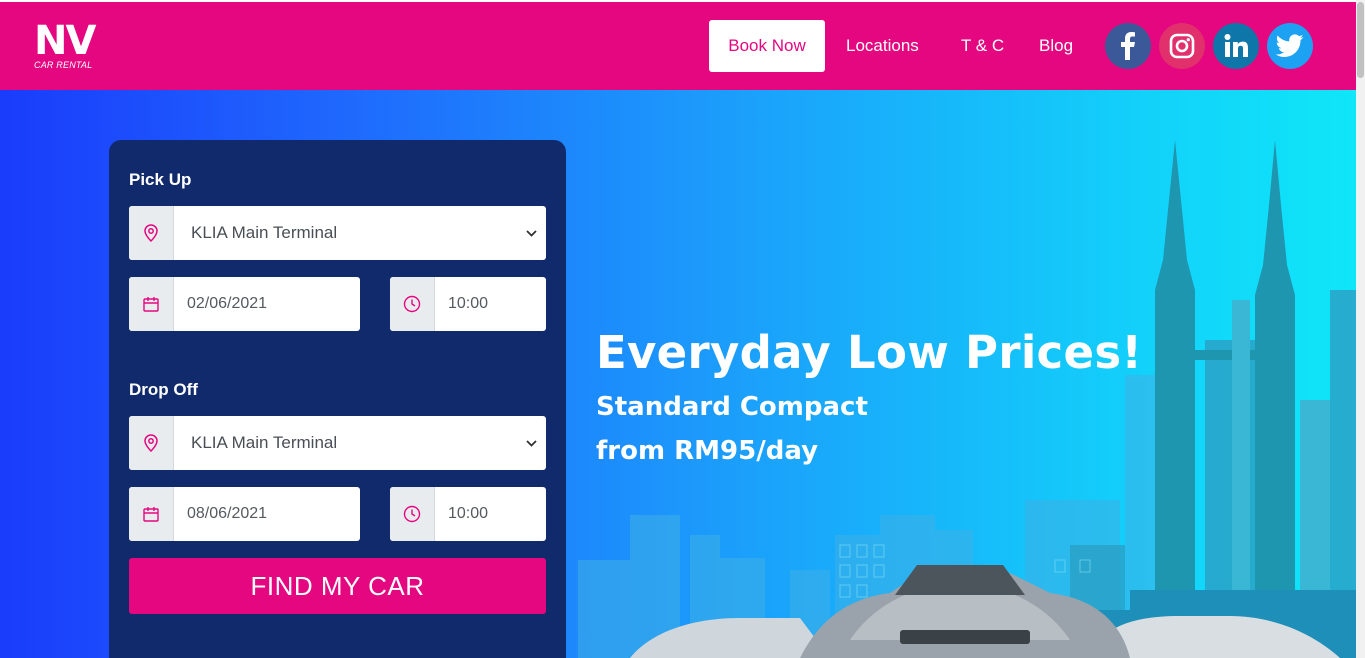 The height and width of the screenshot is (658, 1365). What do you see at coordinates (882, 46) in the screenshot?
I see `nav-link-locations: Locations` at bounding box center [882, 46].